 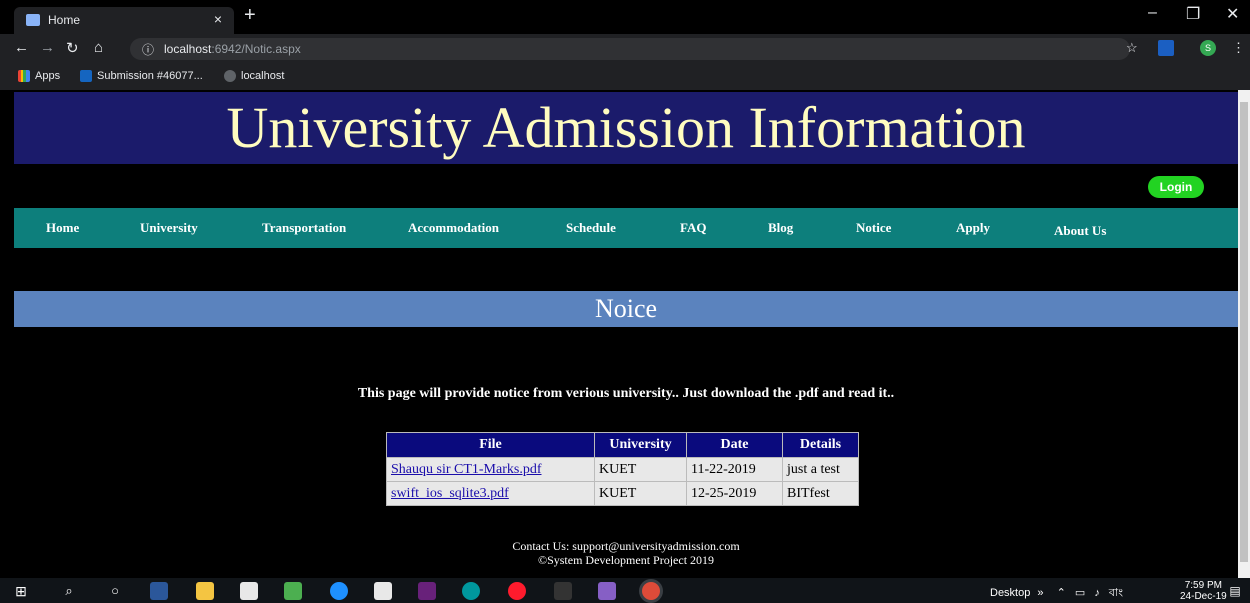 I want to click on network-icon: ▭, so click(x=1080, y=593).